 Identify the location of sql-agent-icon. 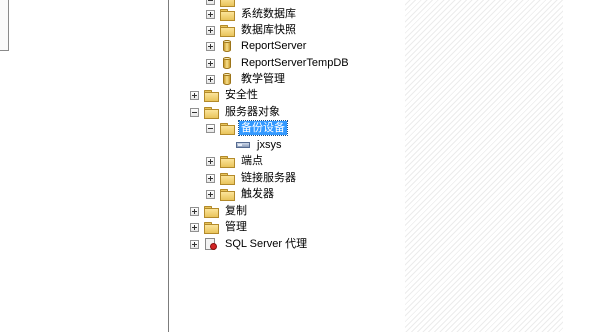
(211, 244).